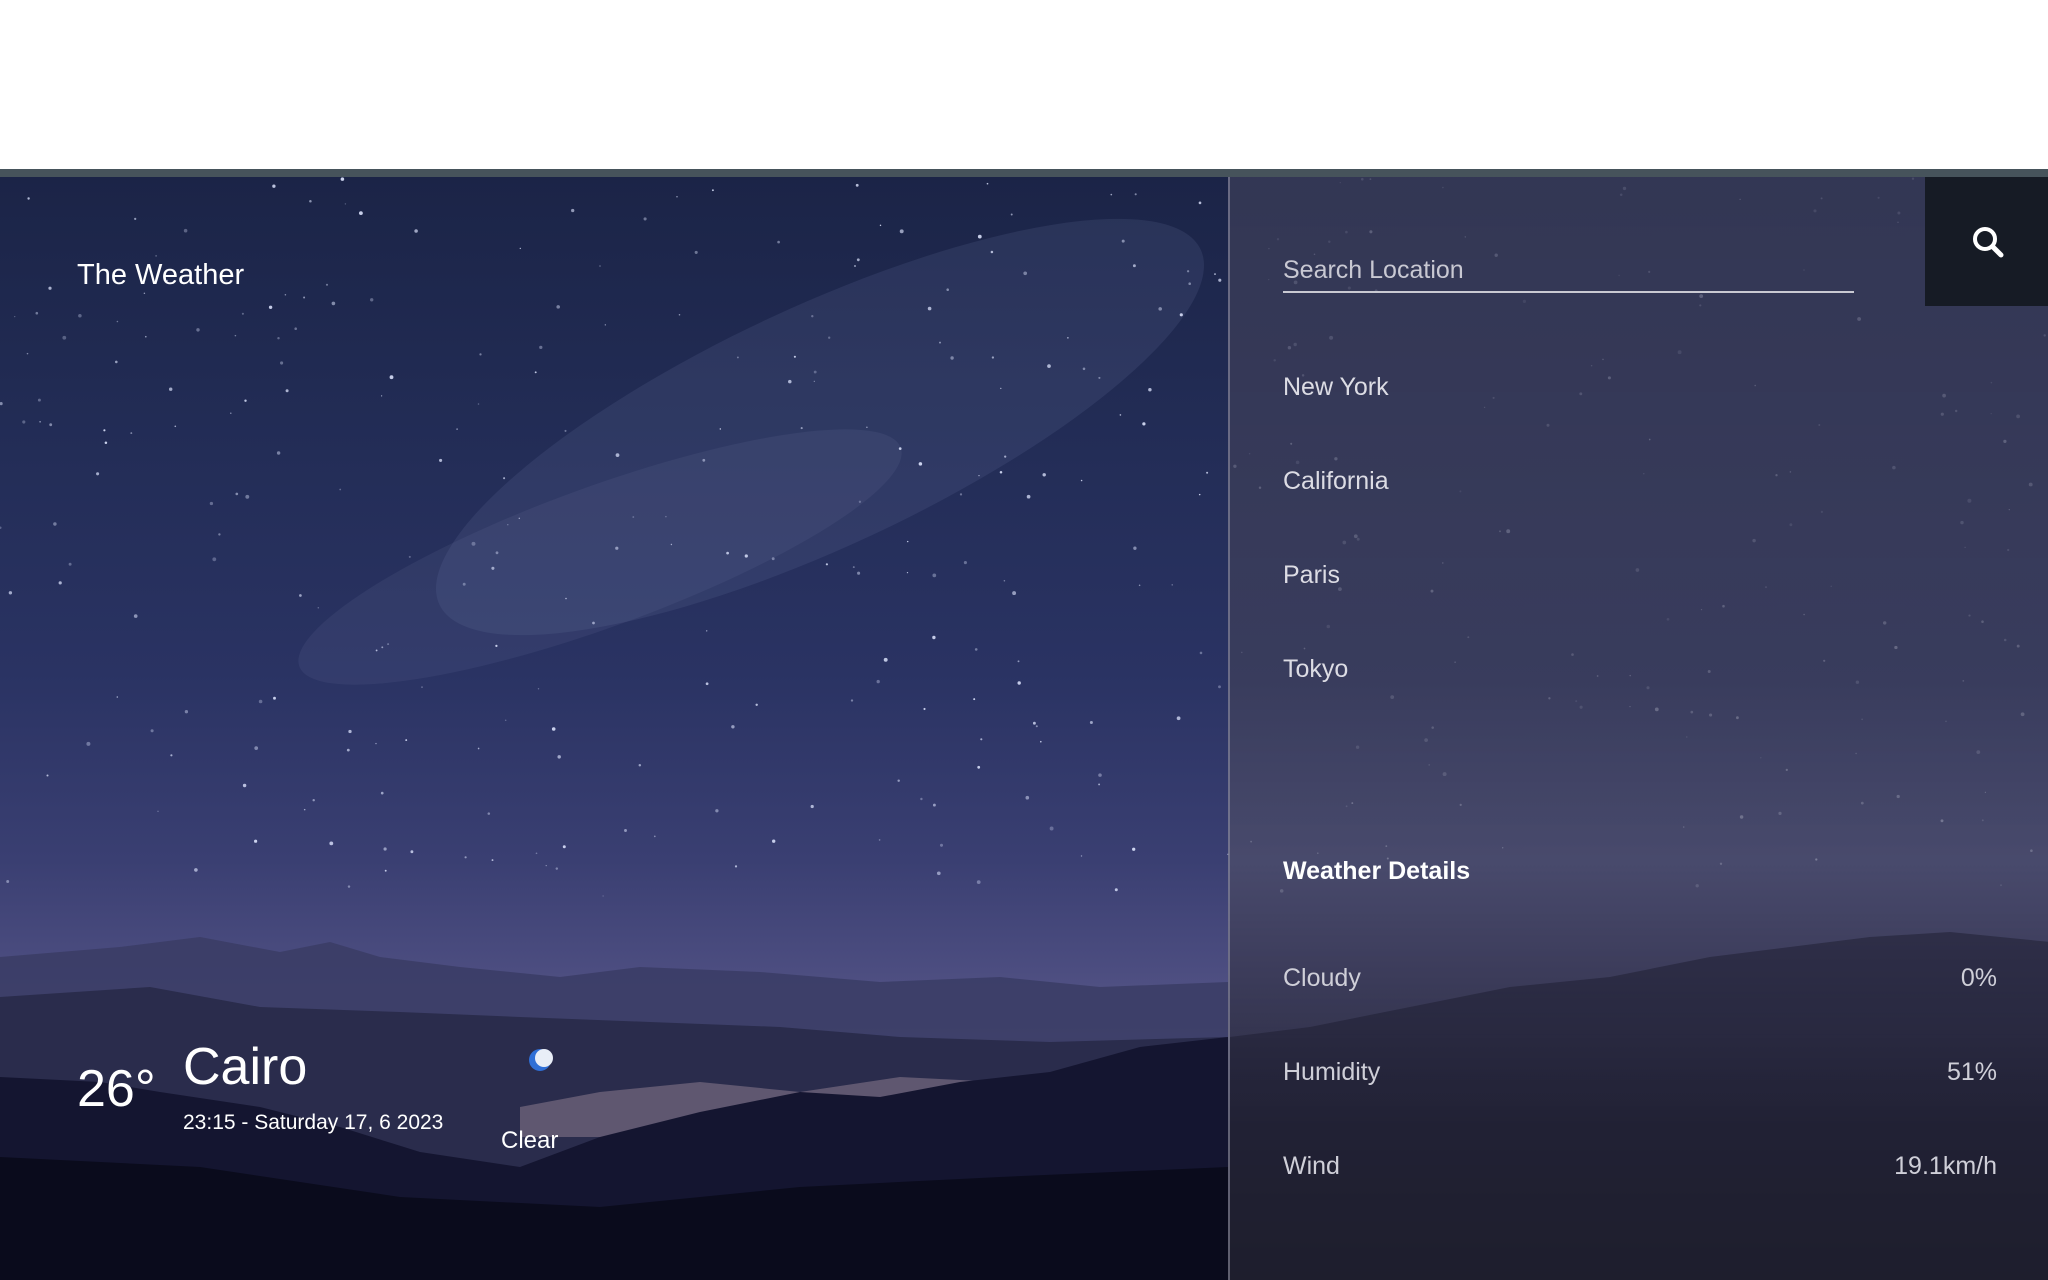 The width and height of the screenshot is (2048, 1280). What do you see at coordinates (1336, 514) in the screenshot?
I see `location-item-california: California` at bounding box center [1336, 514].